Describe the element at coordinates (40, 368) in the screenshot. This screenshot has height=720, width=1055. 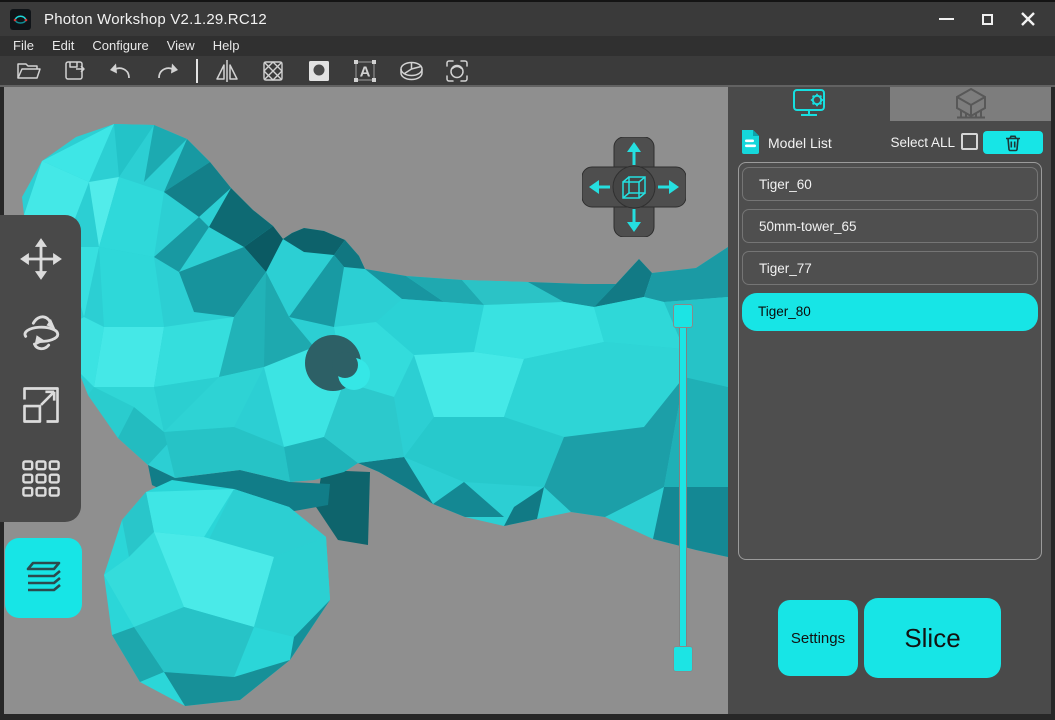
I see `left-tool-panel` at that location.